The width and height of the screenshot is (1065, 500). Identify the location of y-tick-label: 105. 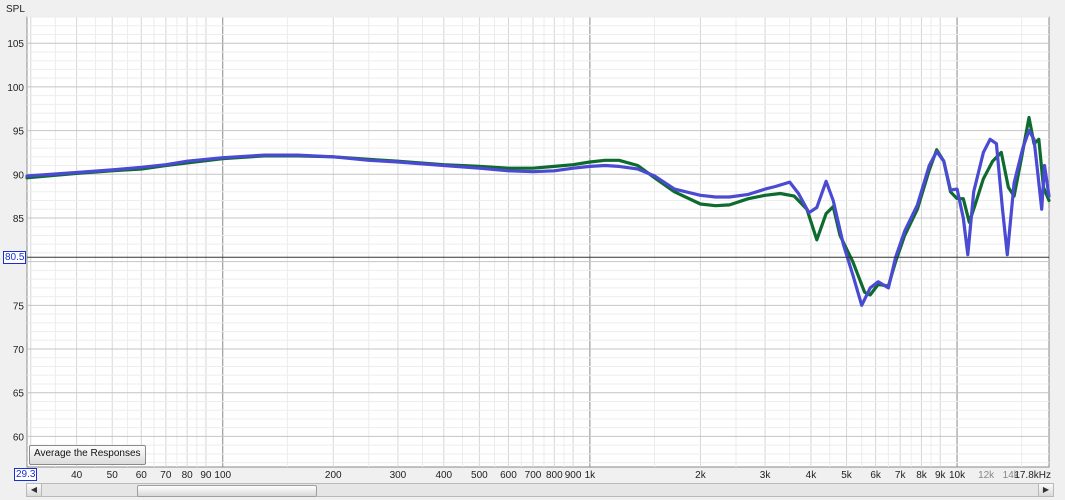
(15, 44).